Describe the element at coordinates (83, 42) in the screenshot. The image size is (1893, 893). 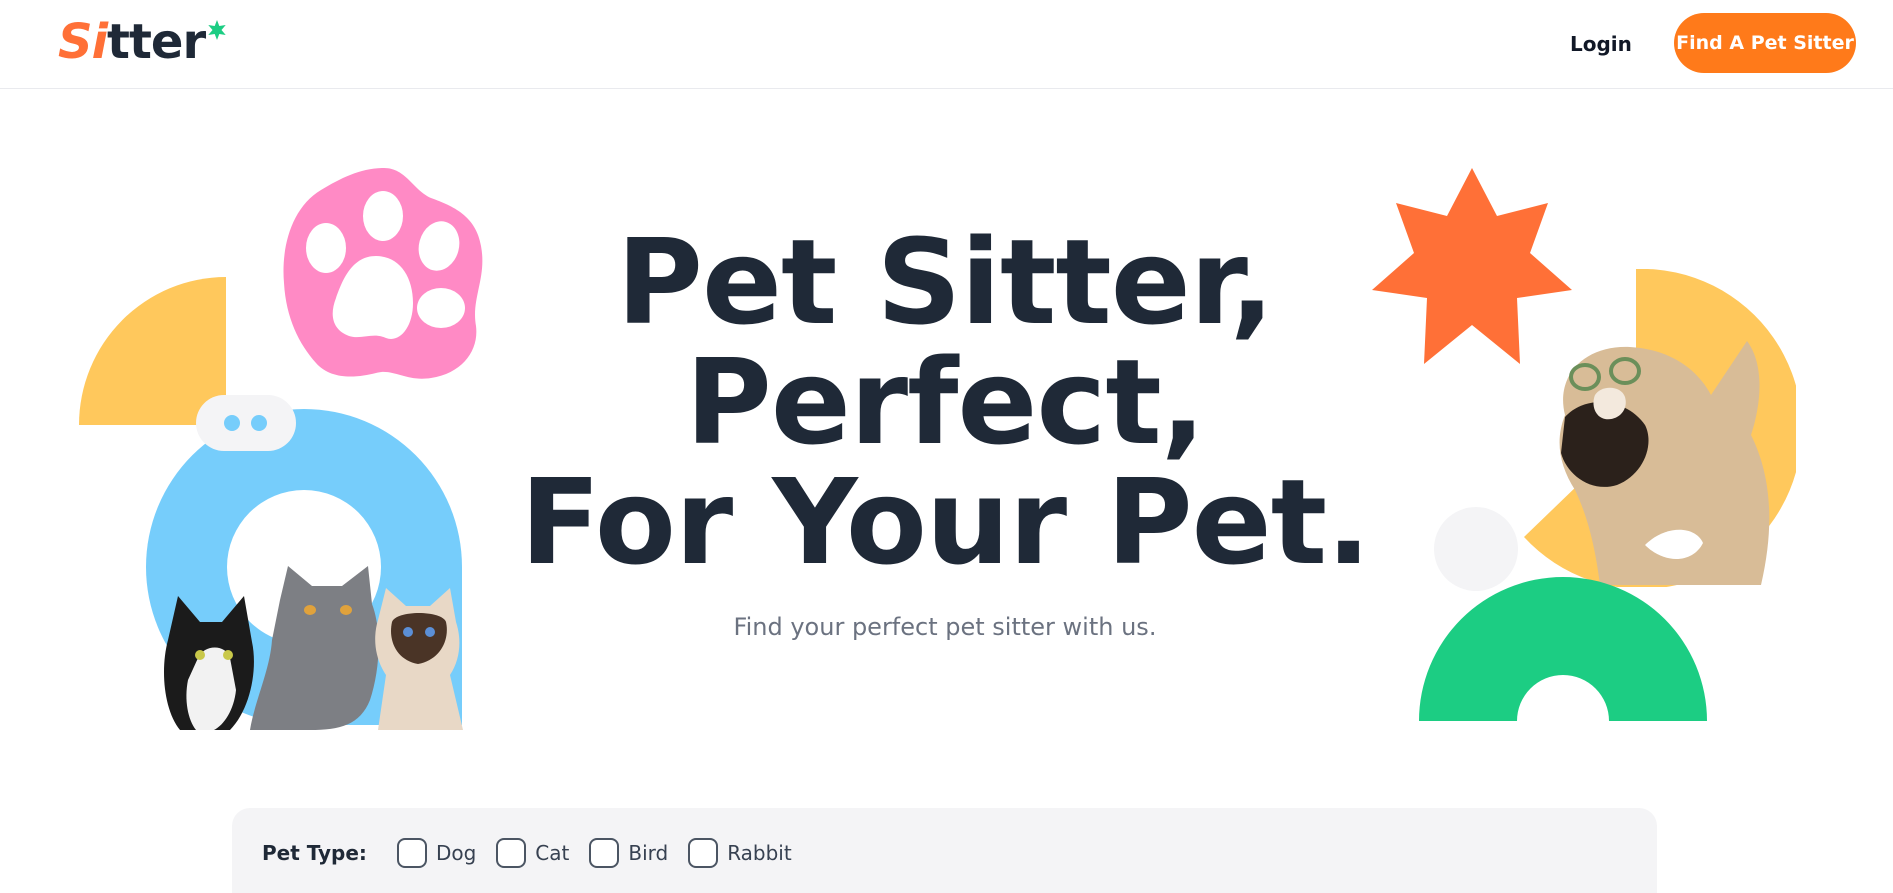
I see `logo-accent-text: Si` at that location.